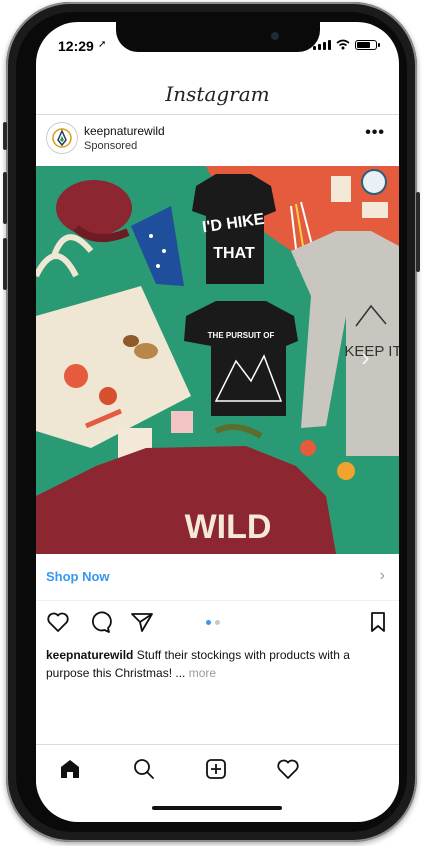 Image resolution: width=427 pixels, height=846 pixels. I want to click on carousel-dot, so click(217, 622).